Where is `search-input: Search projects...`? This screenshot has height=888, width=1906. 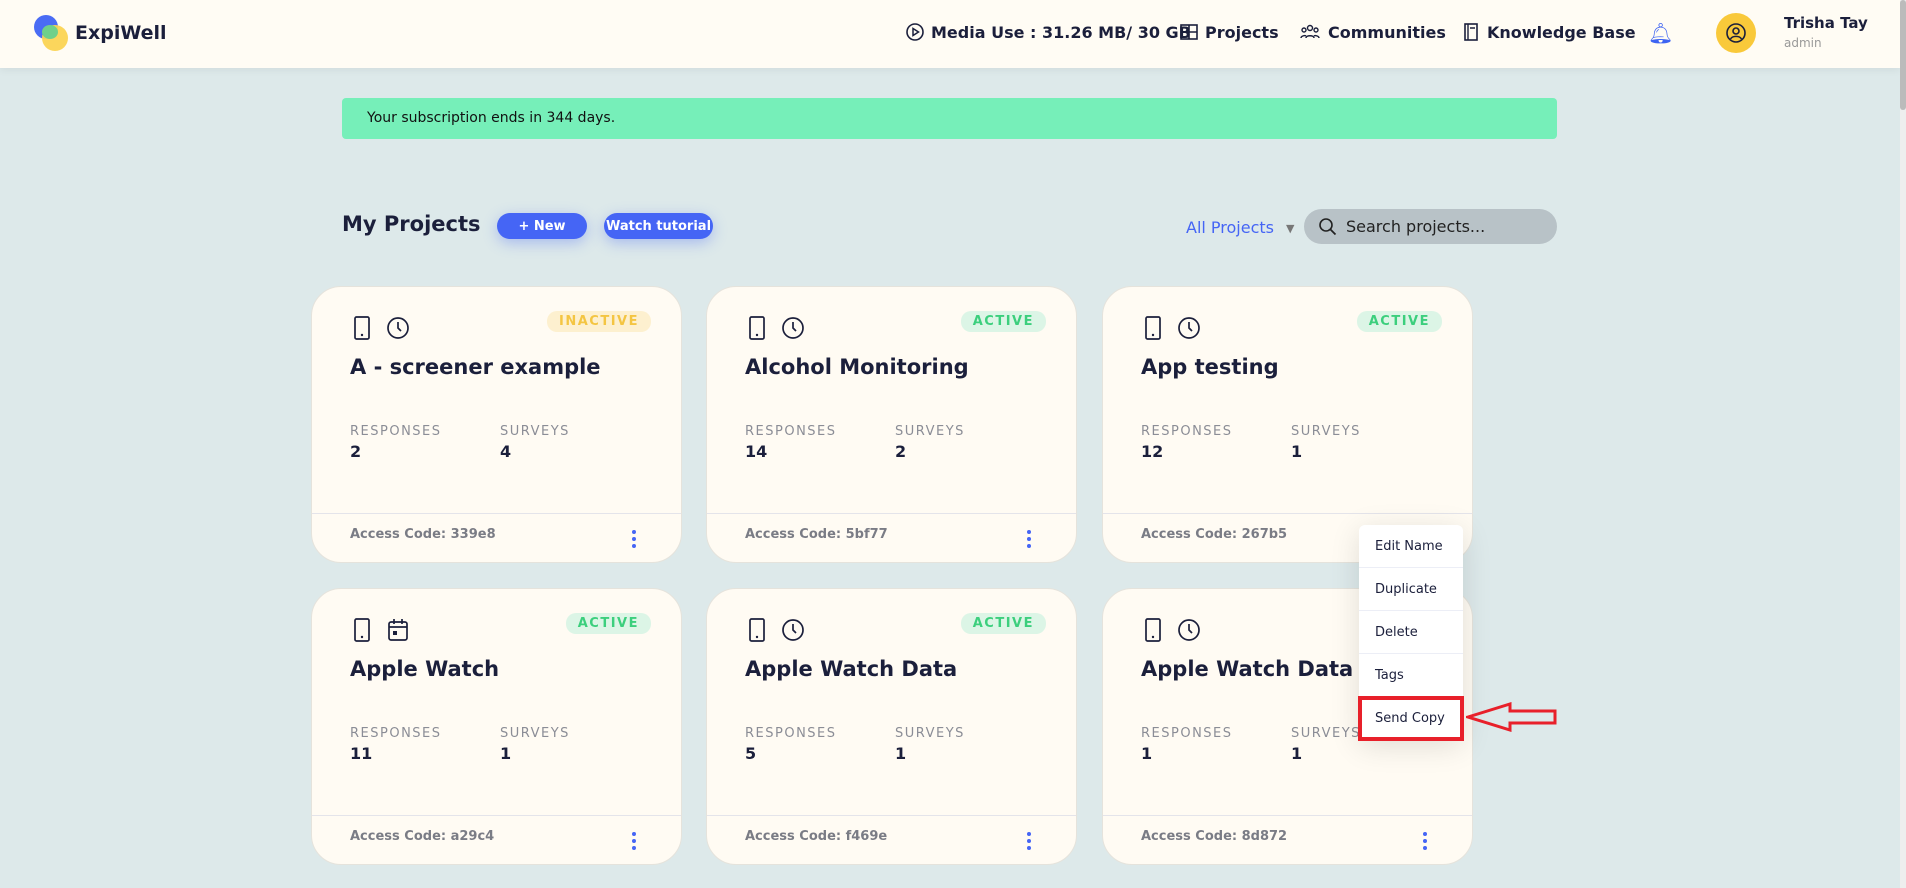
search-input: Search projects... is located at coordinates (1430, 226).